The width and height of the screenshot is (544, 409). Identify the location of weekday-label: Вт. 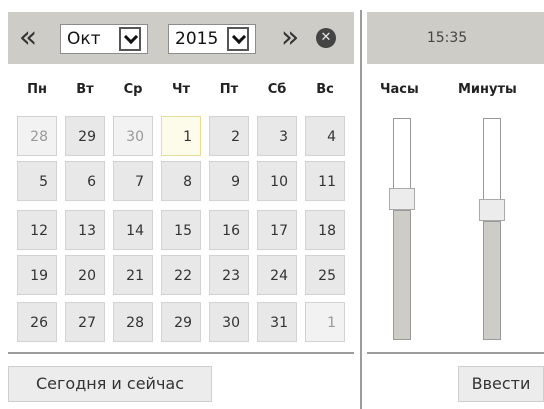
(85, 89).